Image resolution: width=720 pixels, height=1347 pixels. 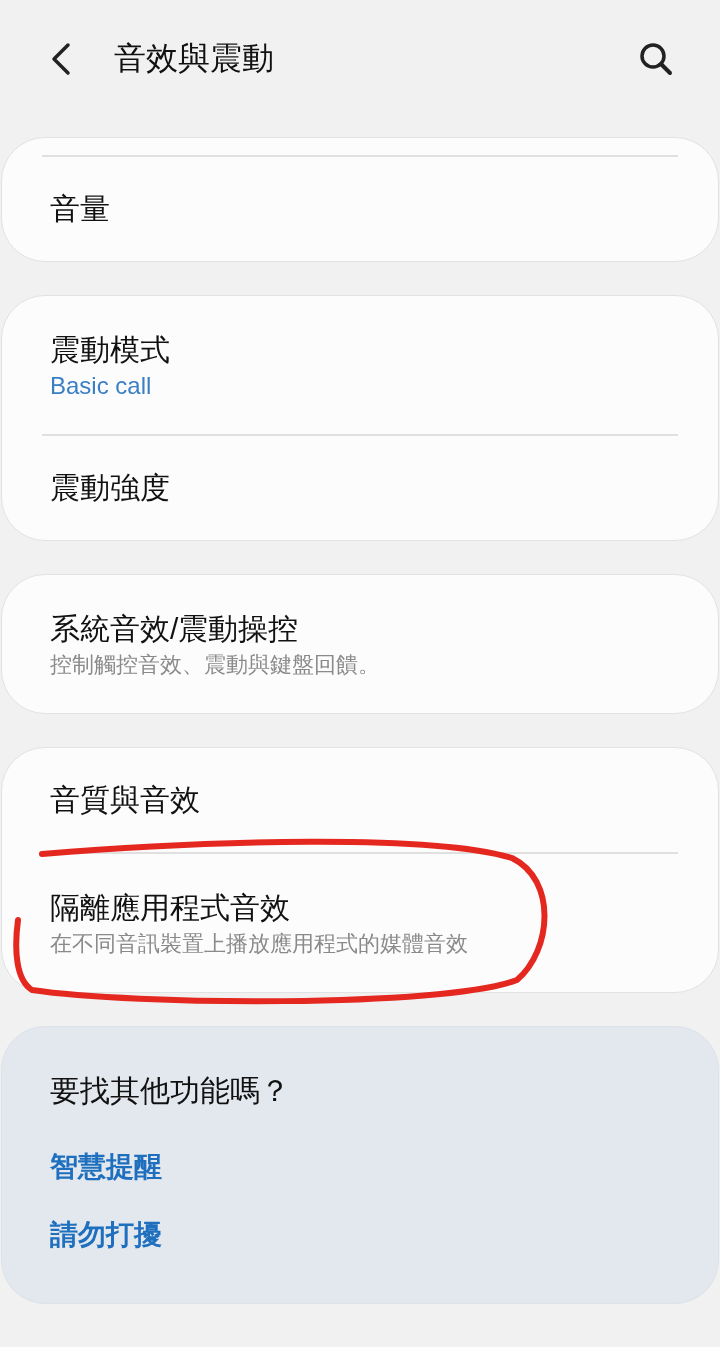 I want to click on item-title: 音質與音效, so click(x=125, y=800).